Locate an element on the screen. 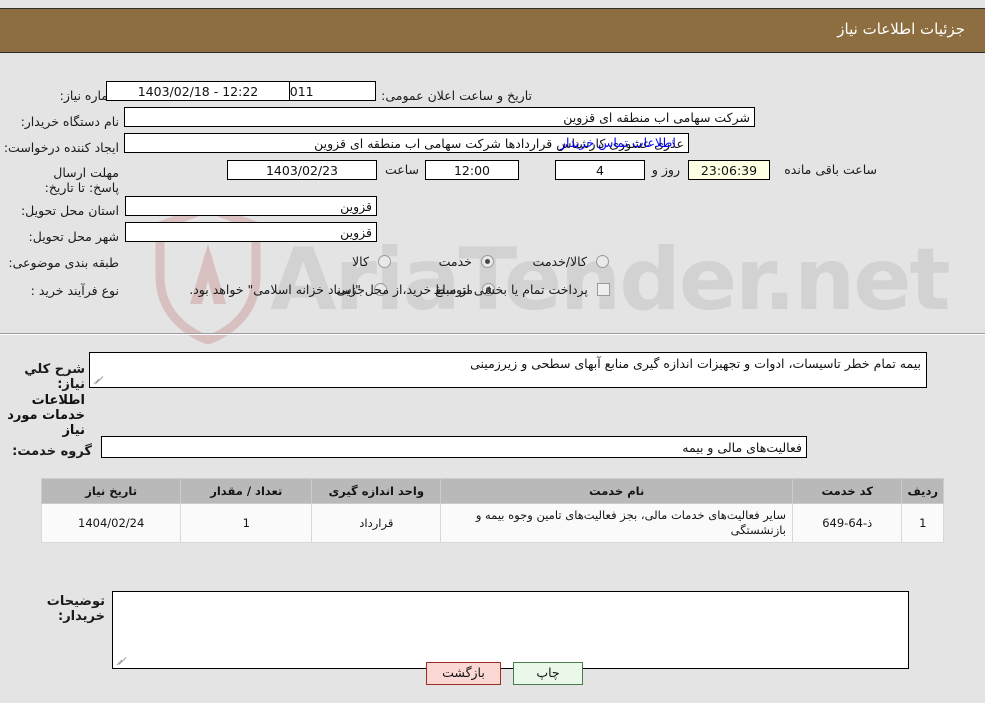 The width and height of the screenshot is (985, 703). response-deadline-label: مهلت ارسال پاسخ: تا تاریخ: is located at coordinates (81, 180).